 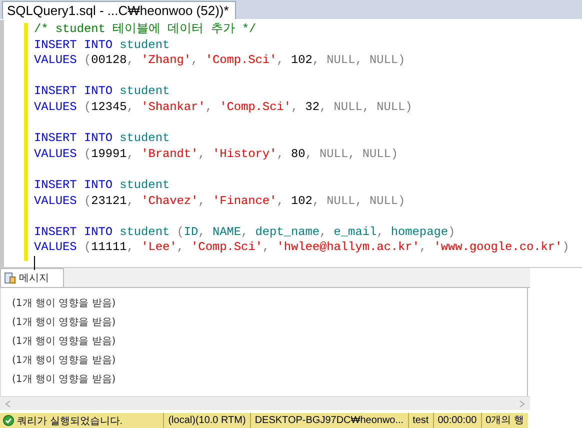 I want to click on status-item: (local)(10.0 RTM), so click(x=206, y=420).